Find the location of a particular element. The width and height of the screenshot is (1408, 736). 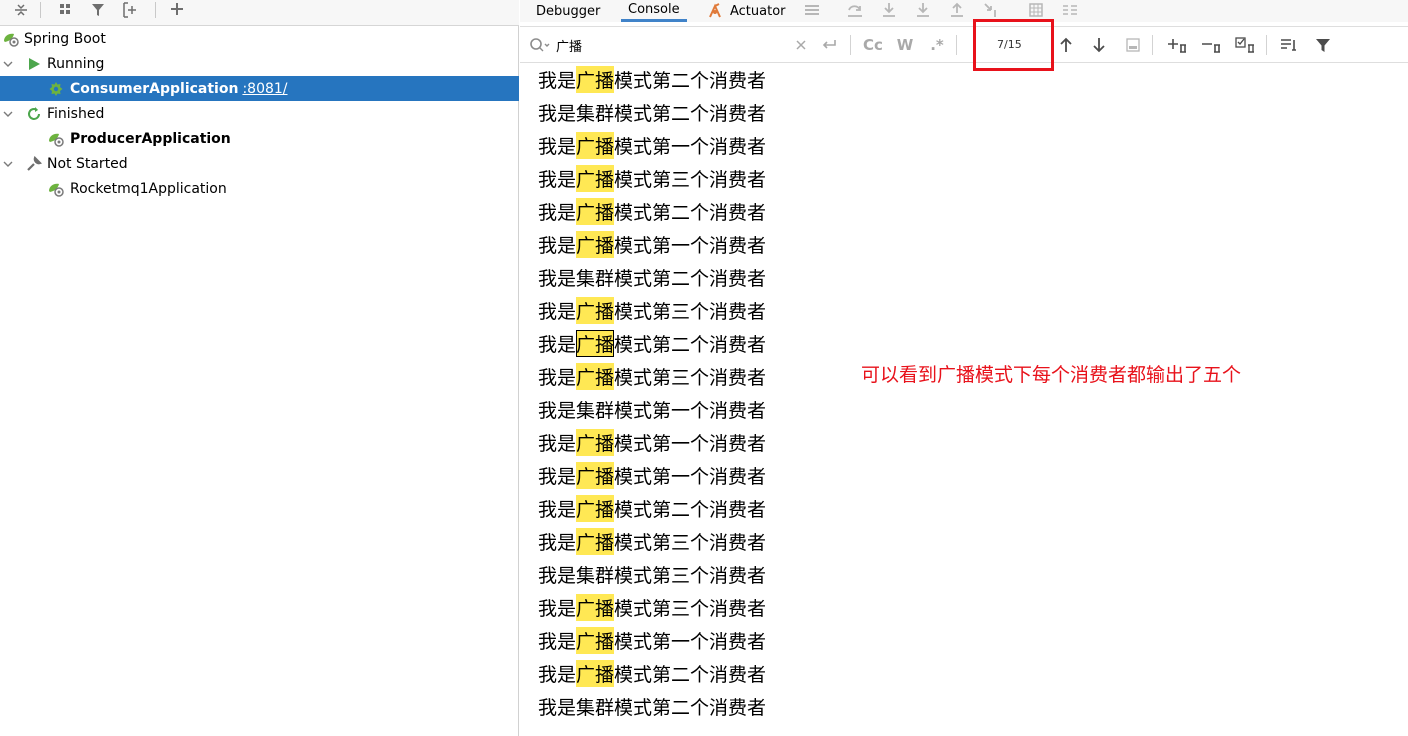

menu-icon is located at coordinates (812, 10).